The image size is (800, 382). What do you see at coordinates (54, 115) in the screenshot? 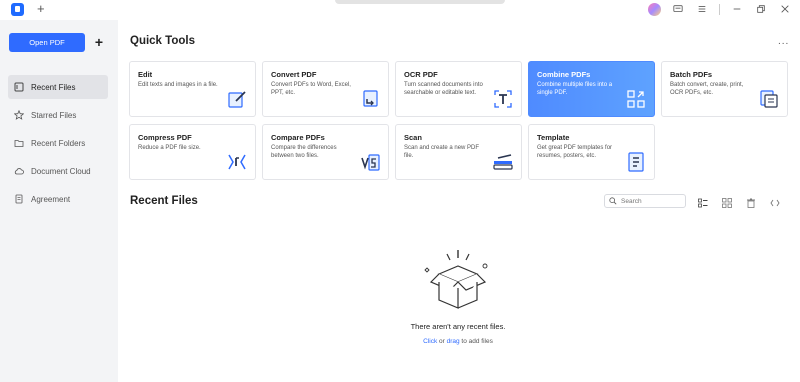
I see `sidebar-item-label: Starred Files` at bounding box center [54, 115].